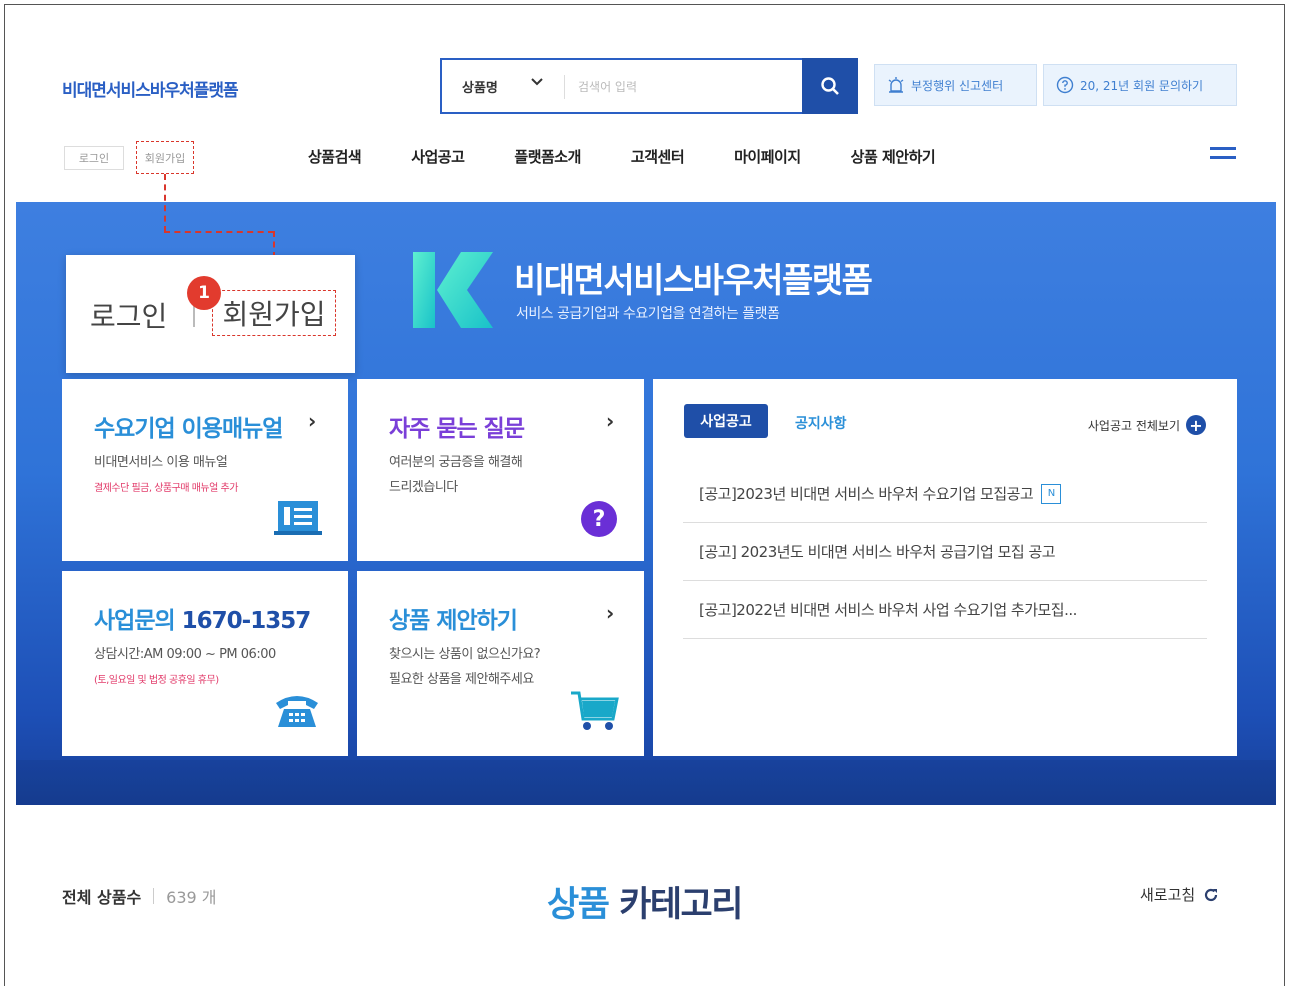 Image resolution: width=1289 pixels, height=986 pixels. I want to click on step-badge: 1, so click(204, 293).